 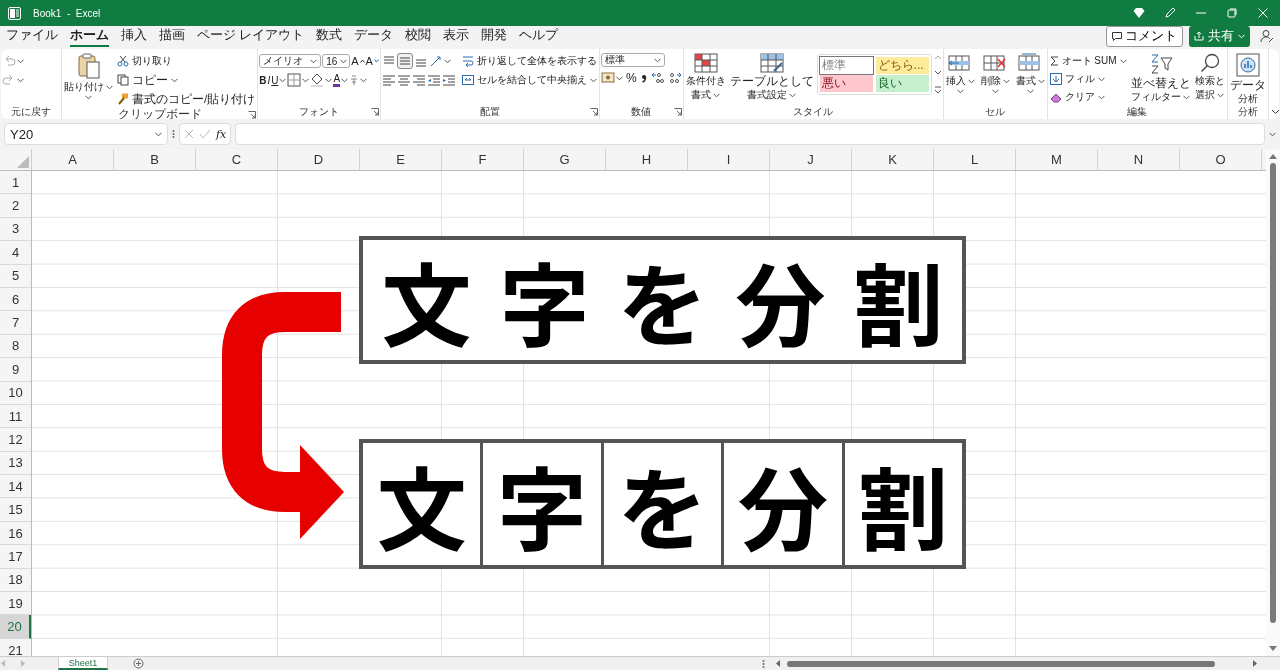 I want to click on paste-button: 貼り付け, so click(x=88, y=76).